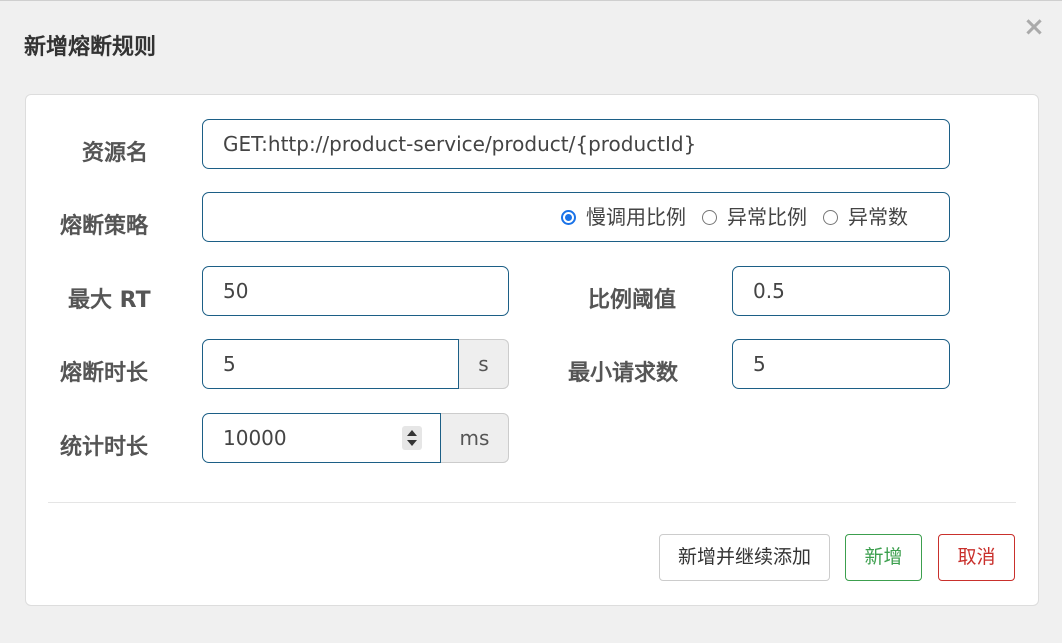 This screenshot has height=643, width=1062. Describe the element at coordinates (109, 300) in the screenshot. I see `max-rt-label: 最大 RT` at that location.